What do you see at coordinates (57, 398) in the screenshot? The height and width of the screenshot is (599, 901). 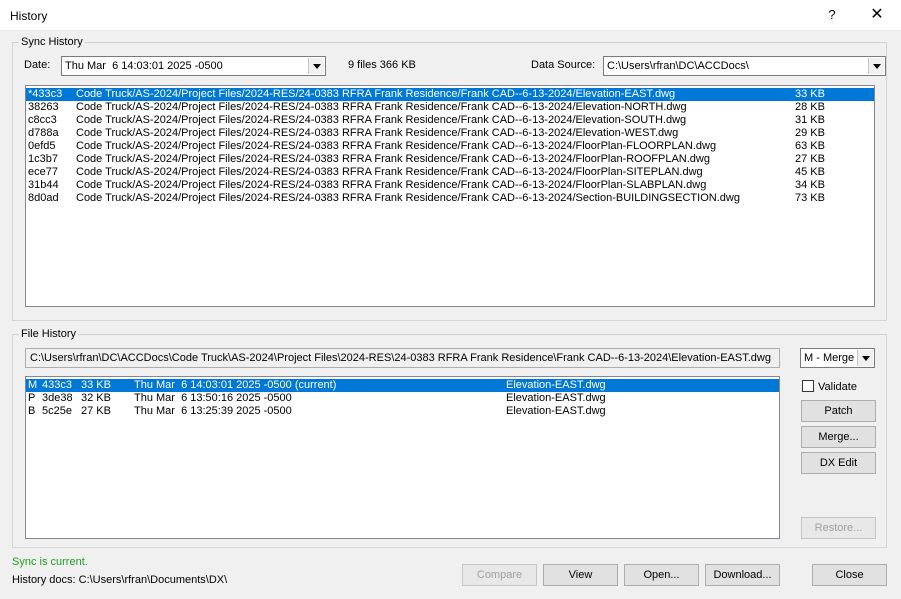 I see `version-id: 3de38` at bounding box center [57, 398].